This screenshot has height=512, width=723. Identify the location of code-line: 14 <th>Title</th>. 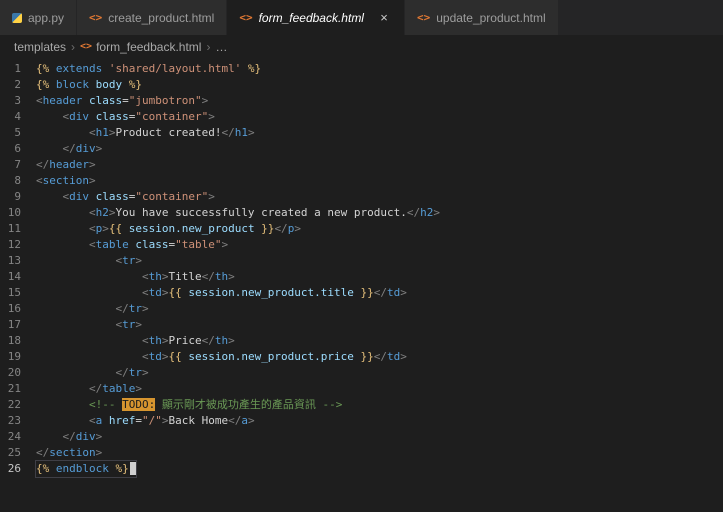
(361, 277).